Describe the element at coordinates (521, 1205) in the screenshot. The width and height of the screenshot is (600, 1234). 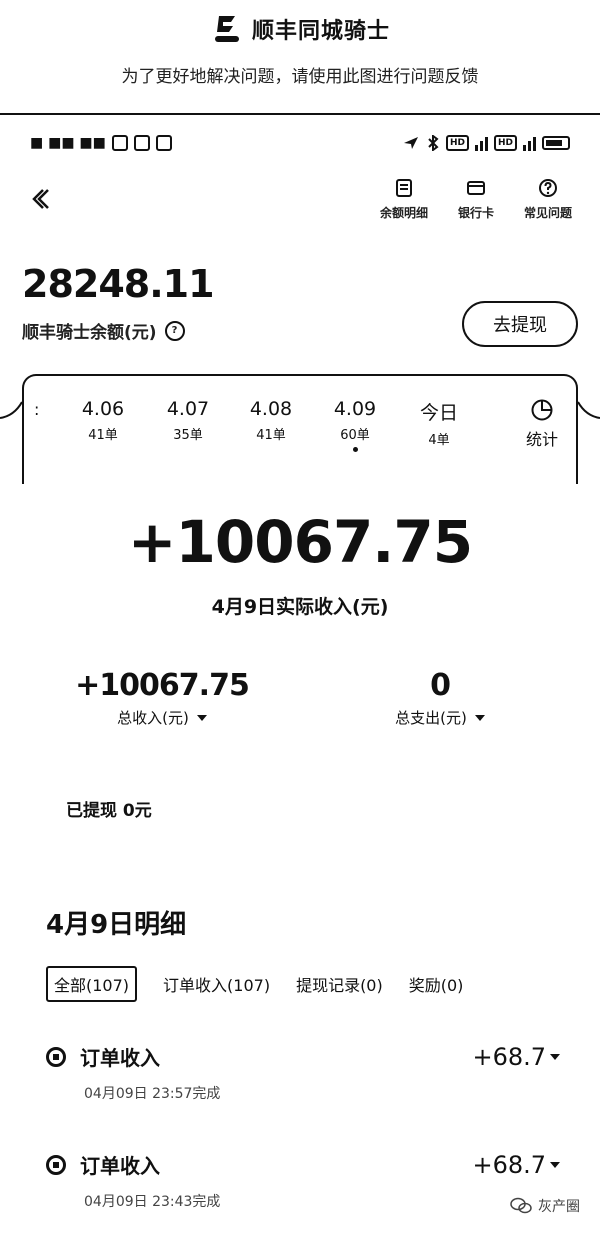
I see `wechat-icon` at that location.